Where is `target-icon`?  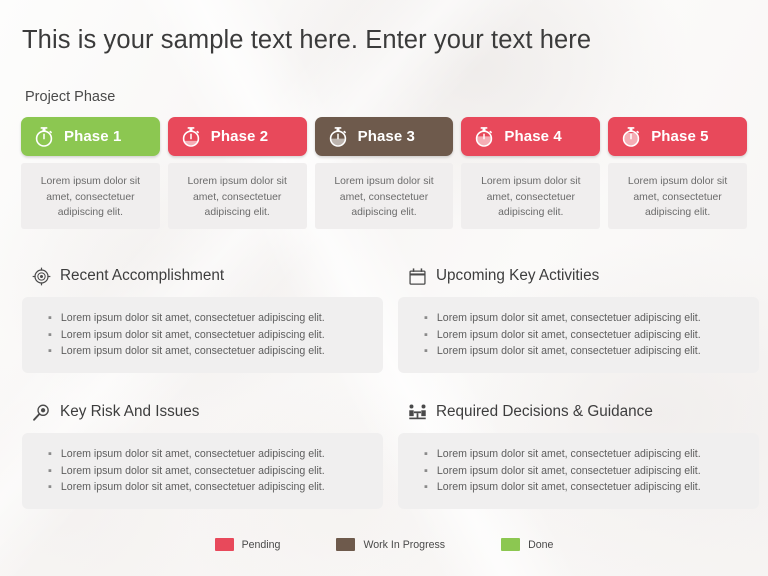
target-icon is located at coordinates (41, 276).